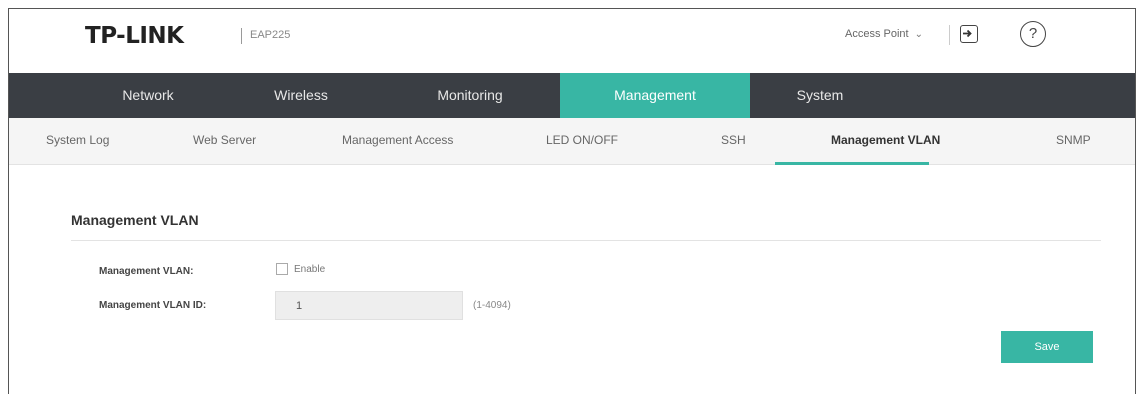 This screenshot has width=1141, height=394. Describe the element at coordinates (301, 95) in the screenshot. I see `nav-wireless: Wireless` at that location.